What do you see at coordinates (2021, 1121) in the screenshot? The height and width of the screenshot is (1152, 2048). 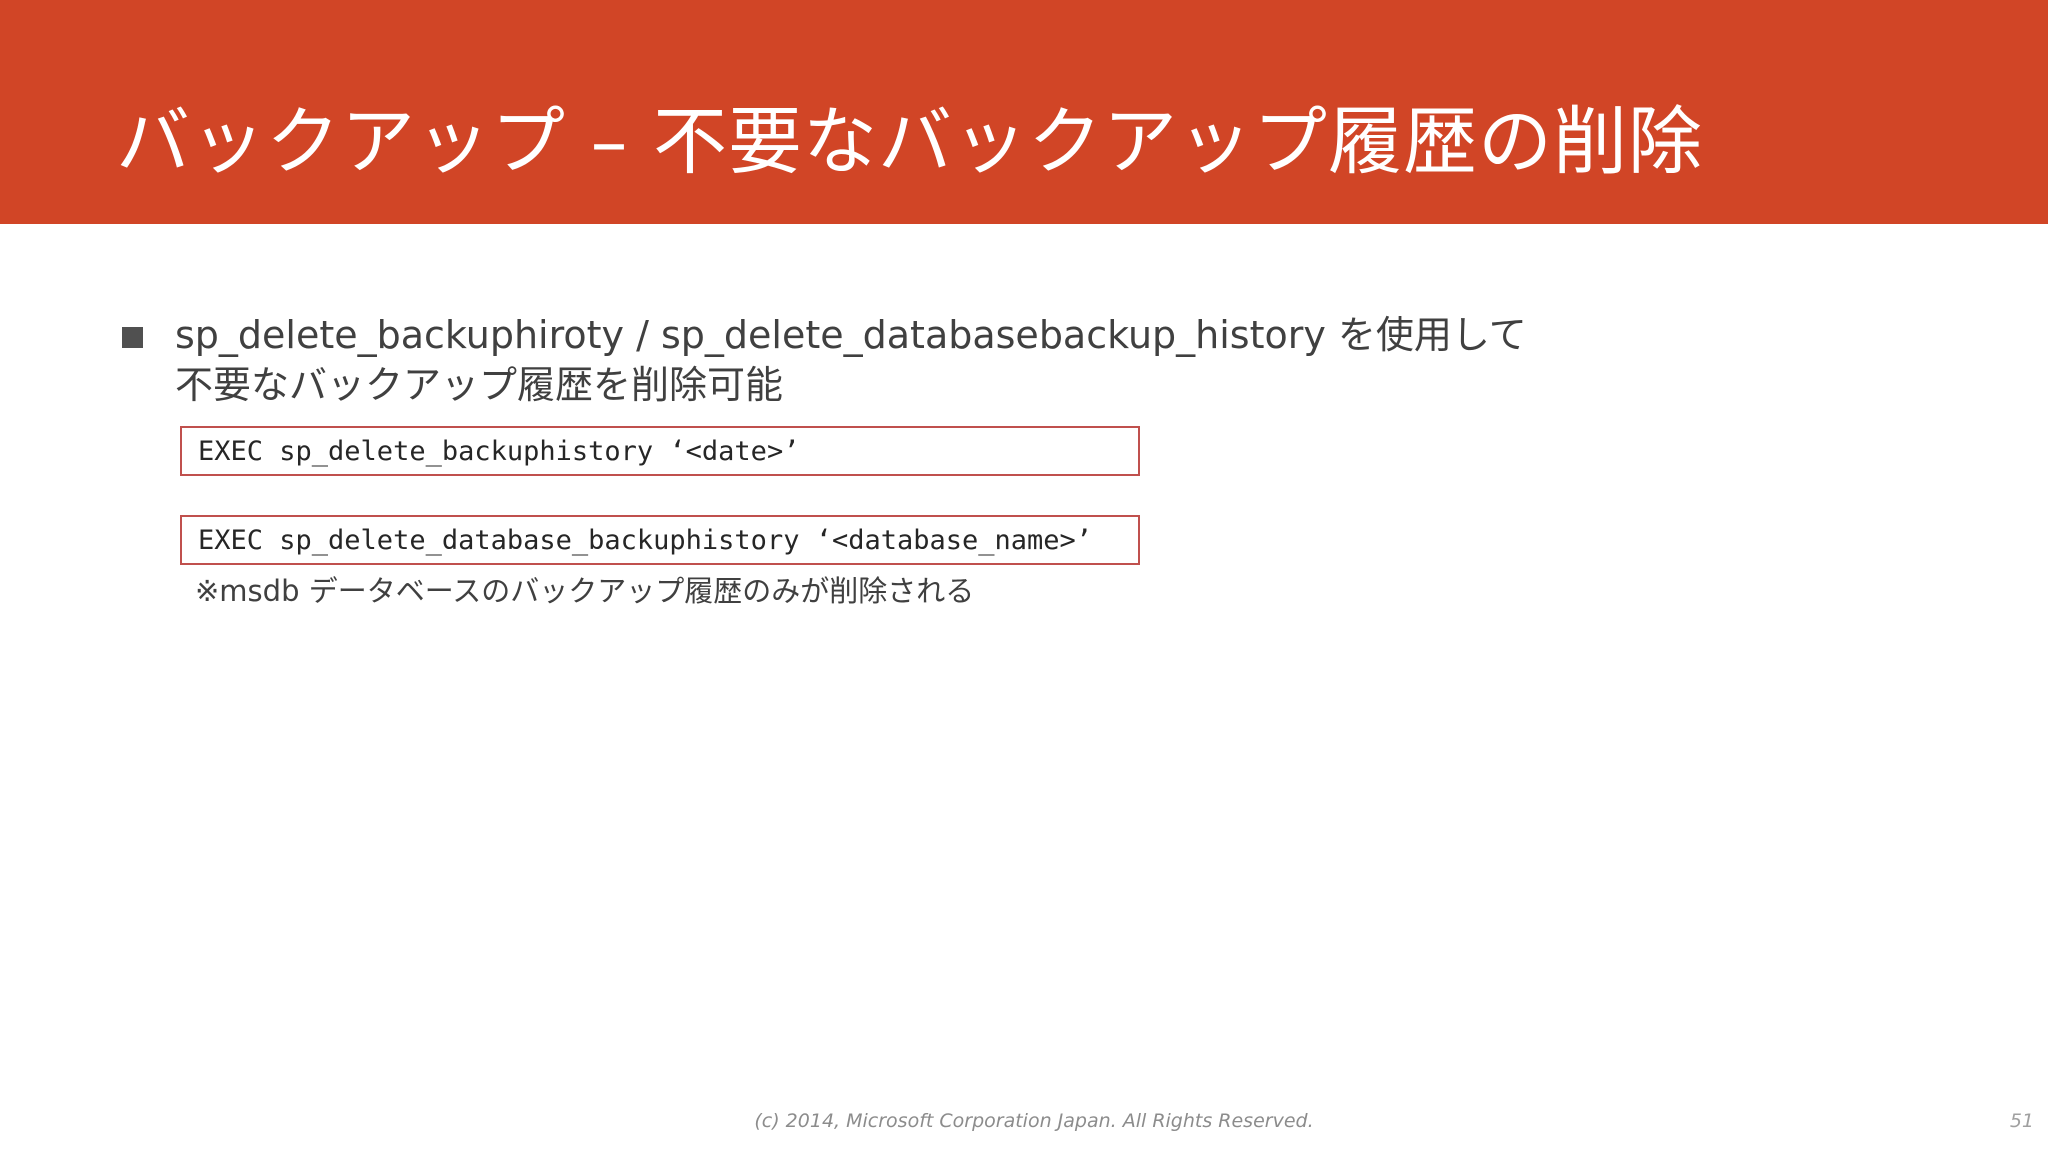 I see `page-number: 51` at bounding box center [2021, 1121].